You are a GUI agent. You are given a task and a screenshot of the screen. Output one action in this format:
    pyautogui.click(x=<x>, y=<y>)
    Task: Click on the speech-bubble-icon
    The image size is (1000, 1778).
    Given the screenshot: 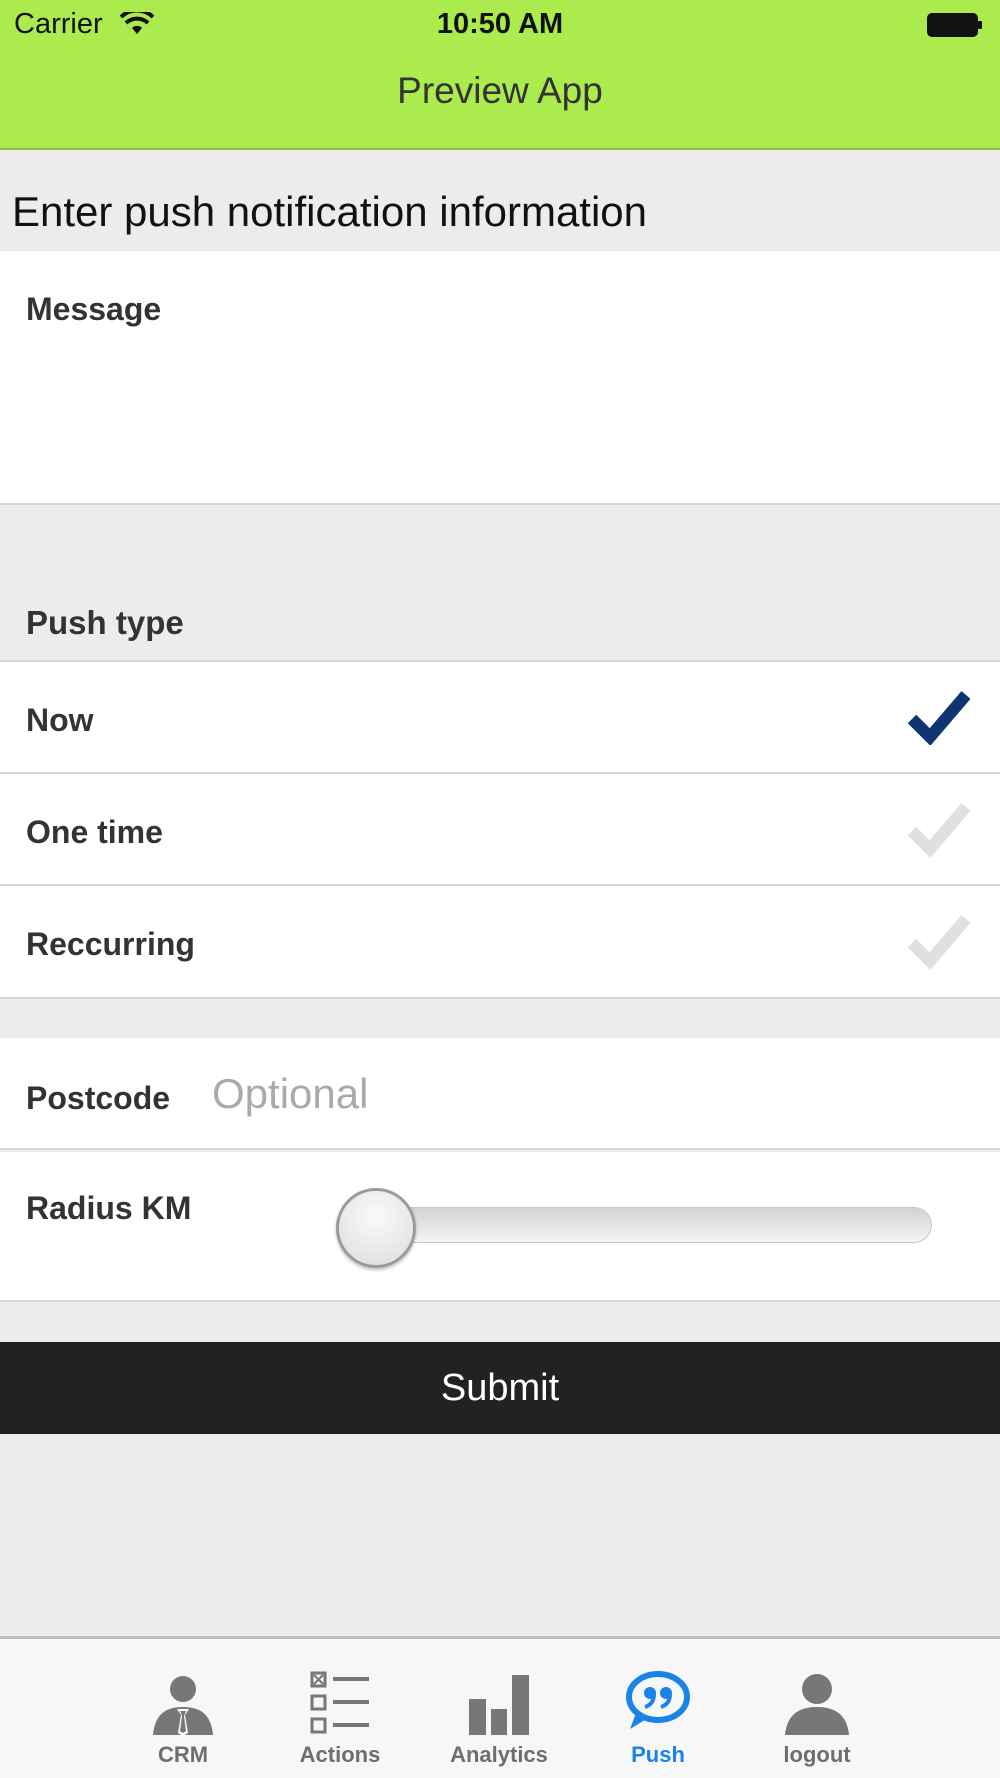 What is the action you would take?
    pyautogui.click(x=658, y=1700)
    